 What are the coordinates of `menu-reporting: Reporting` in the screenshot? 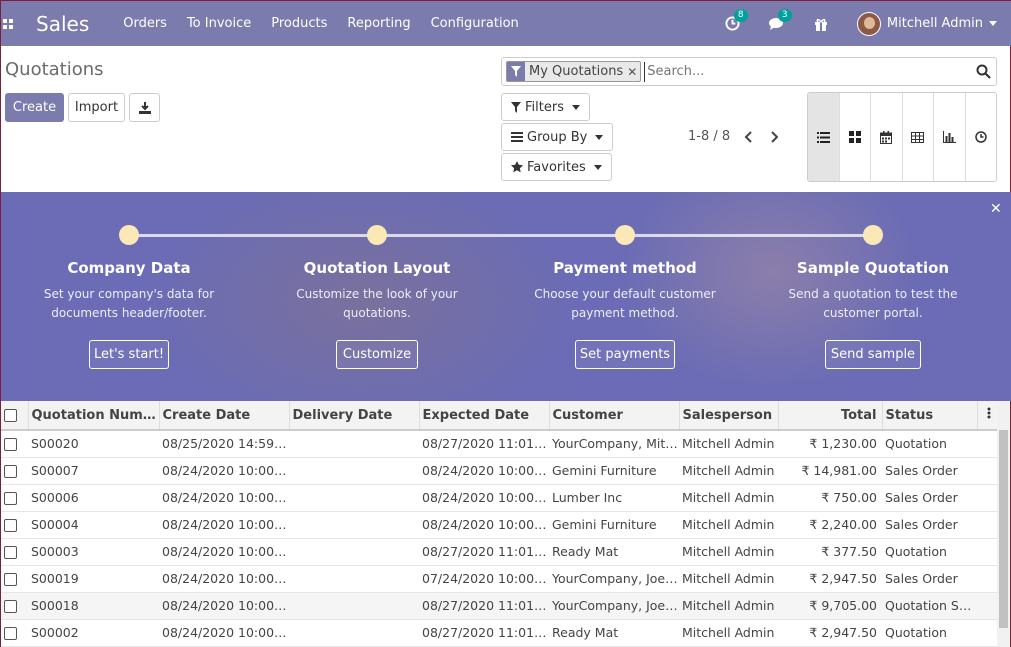 It's located at (378, 23).